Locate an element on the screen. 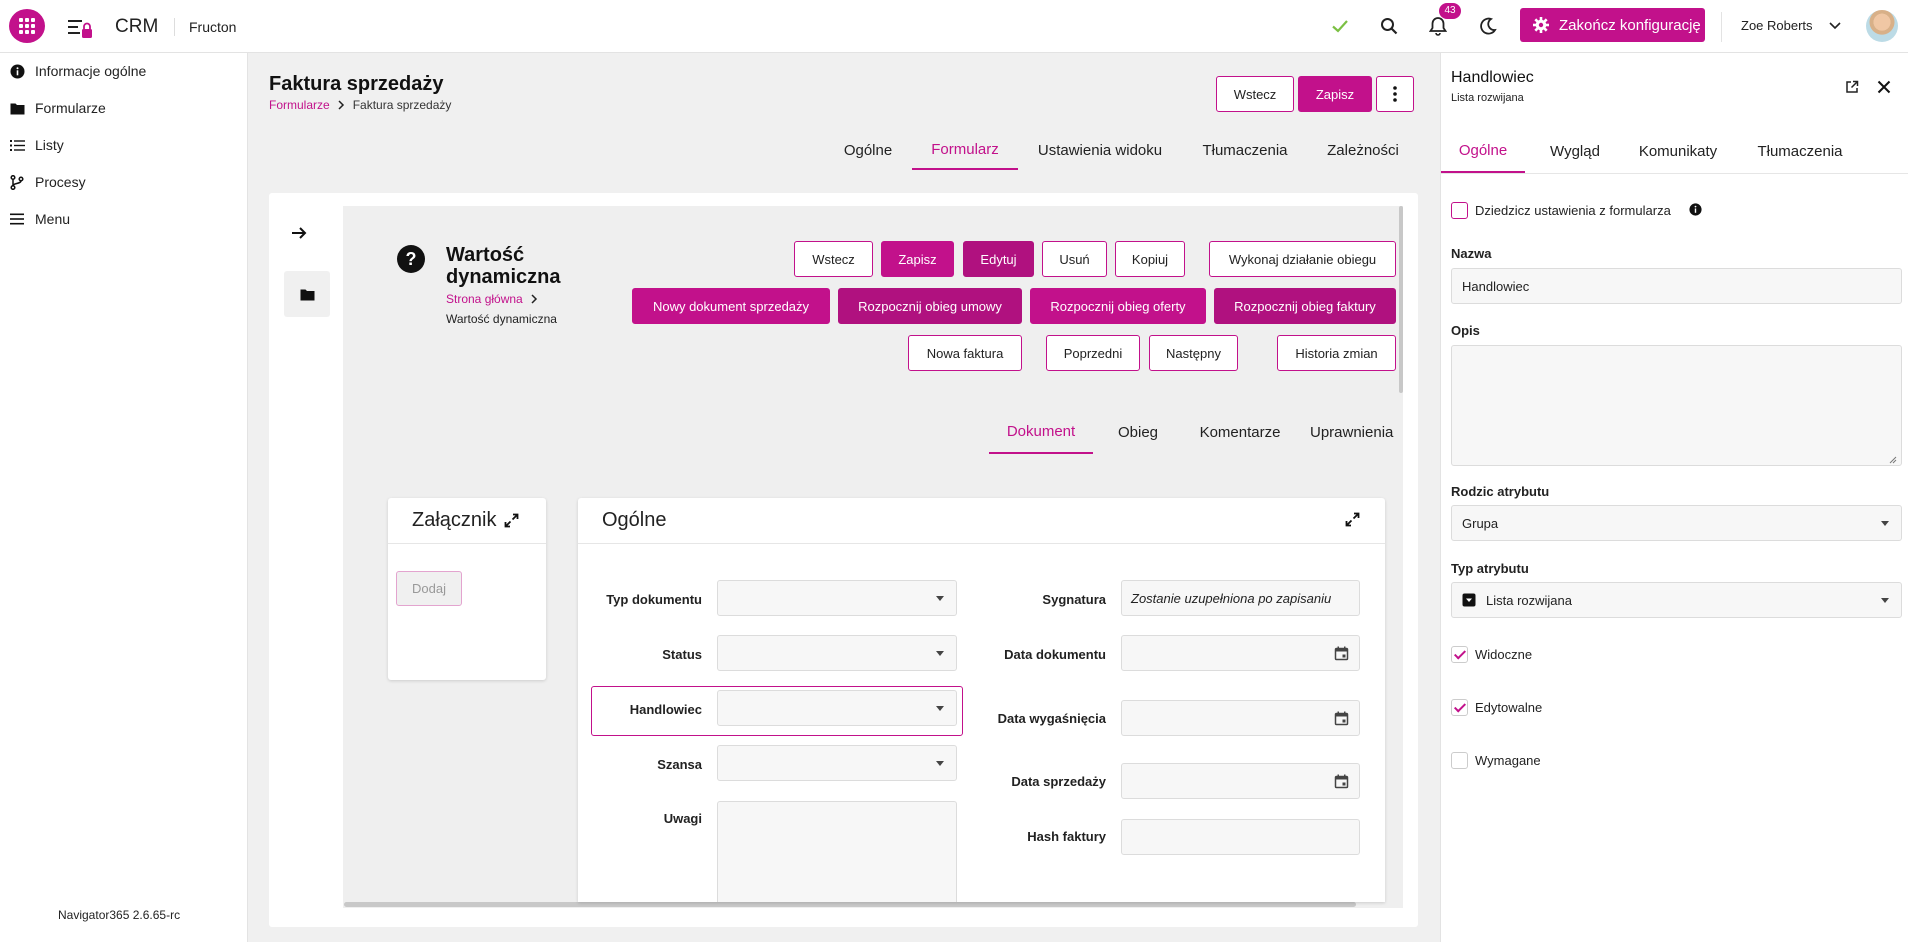  back-button: Wstecz is located at coordinates (1255, 94).